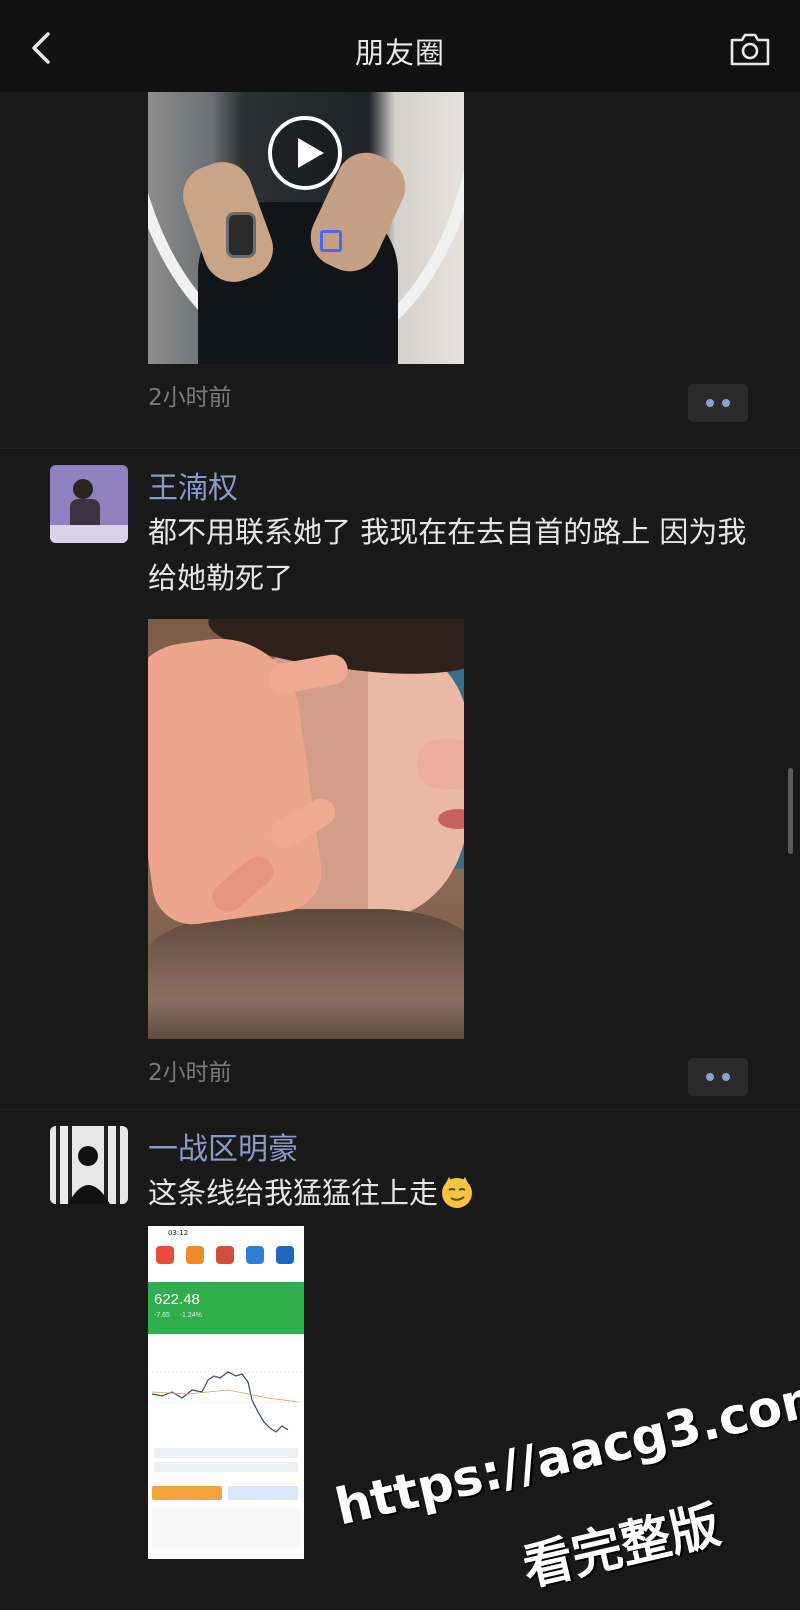  What do you see at coordinates (750, 49) in the screenshot?
I see `camera-icon` at bounding box center [750, 49].